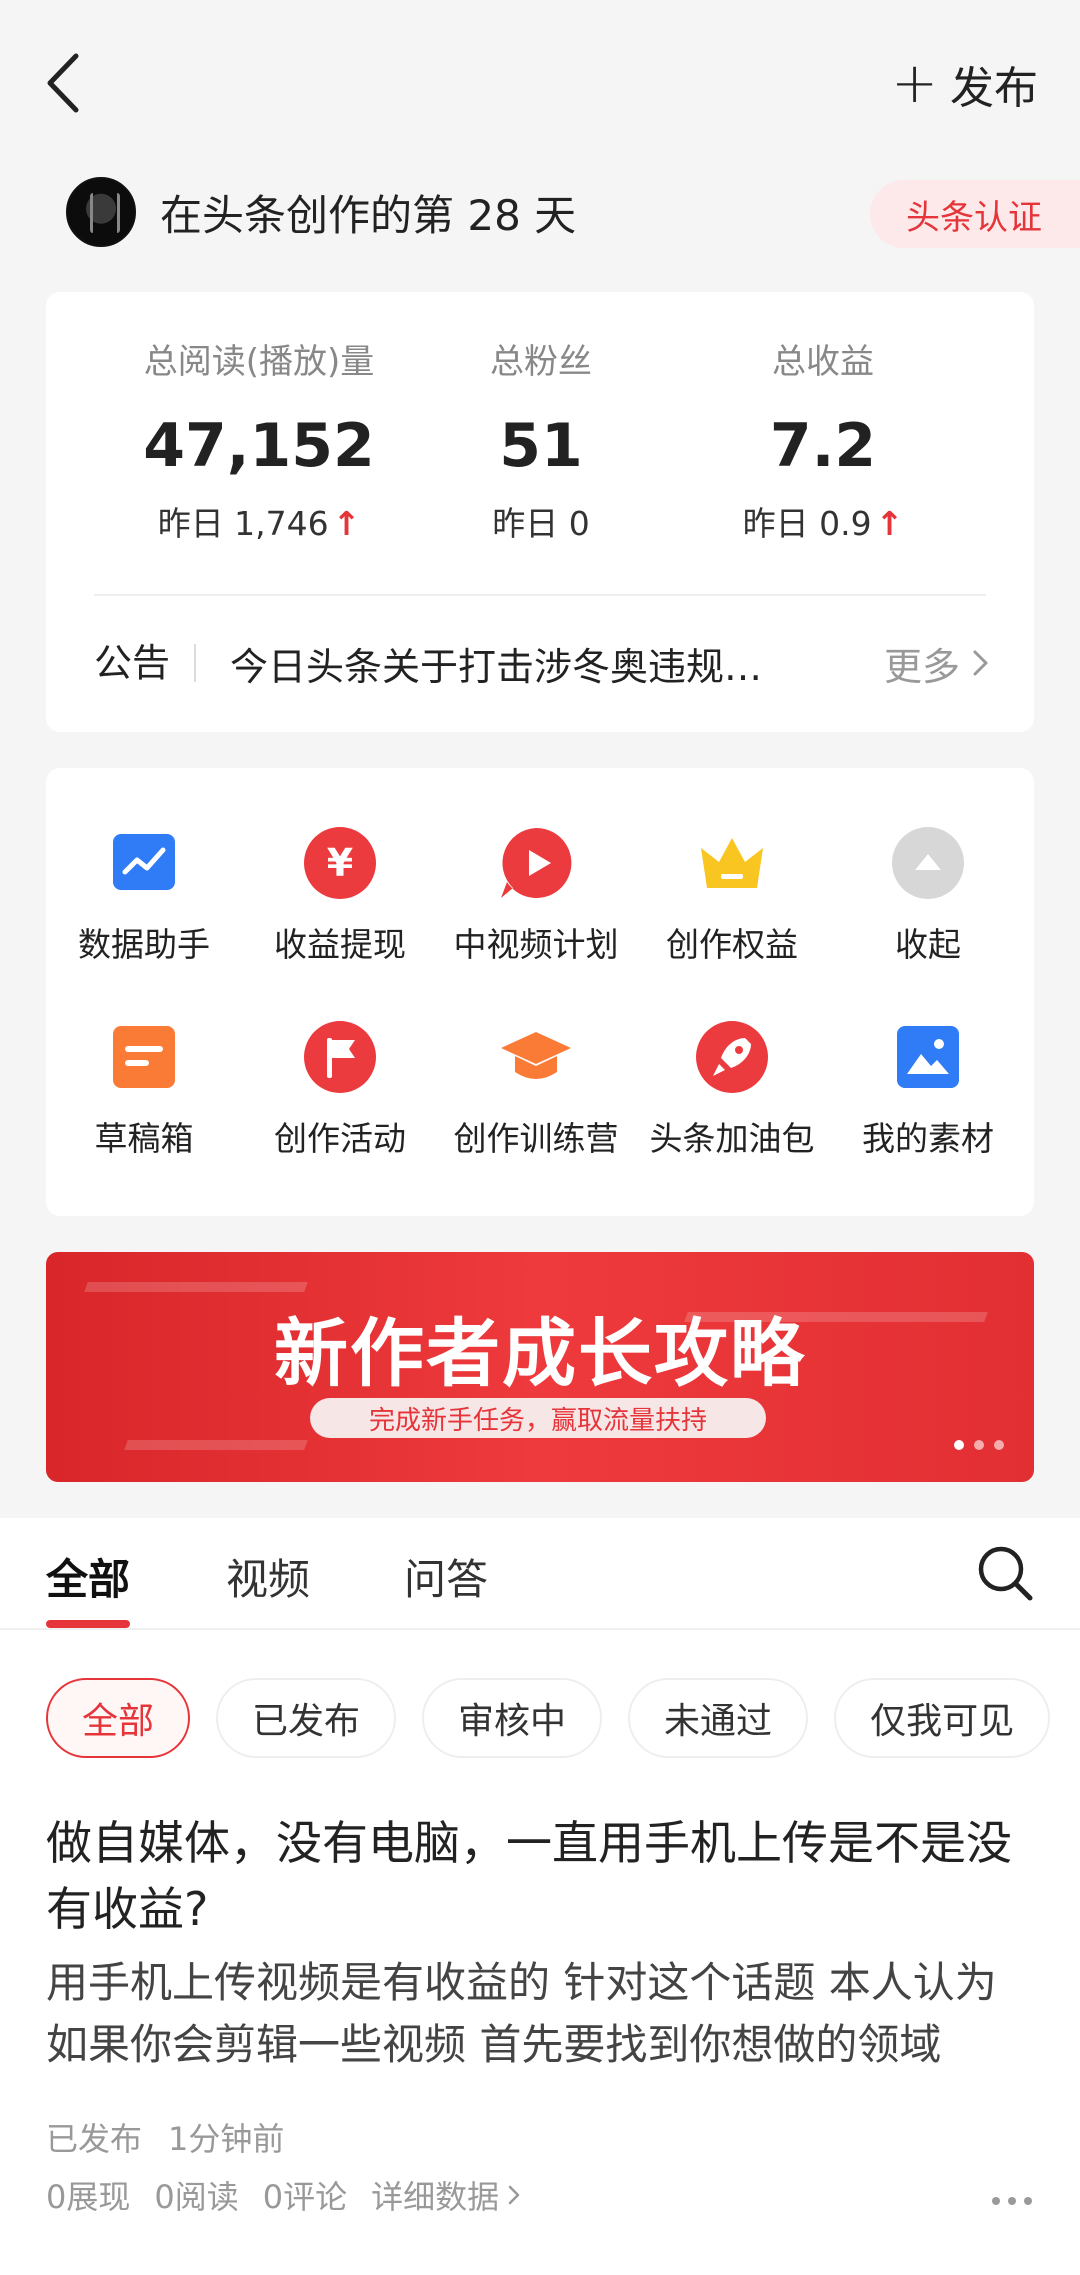 The width and height of the screenshot is (1080, 2275). I want to click on article-title: 做自媒体，没有电脑，一直用手机上传是不是没有收益?, so click(541, 1876).